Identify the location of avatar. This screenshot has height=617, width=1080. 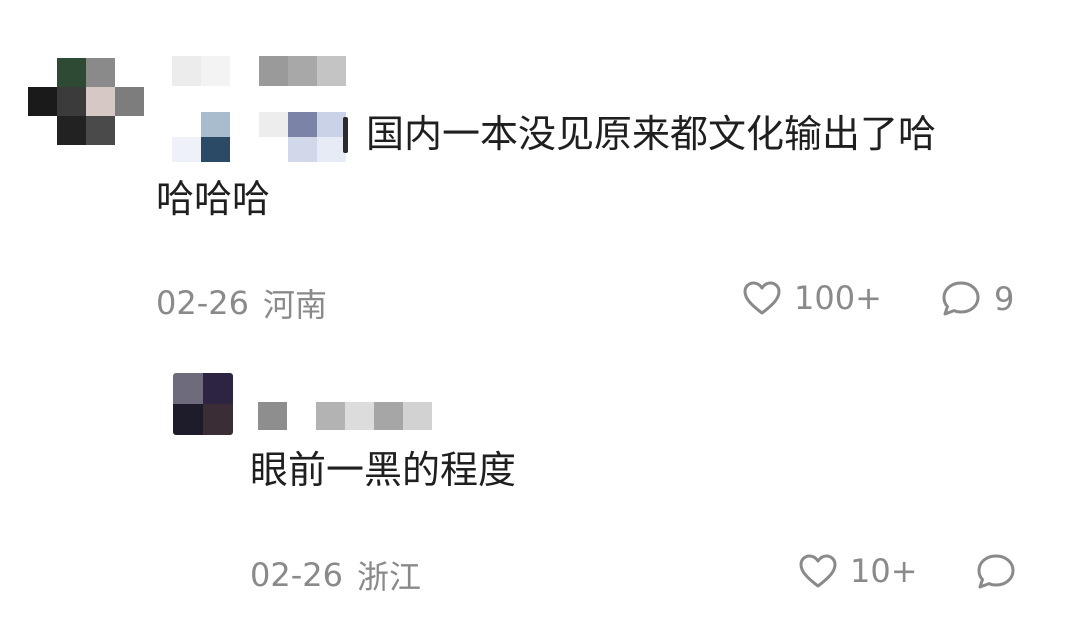
(86, 101).